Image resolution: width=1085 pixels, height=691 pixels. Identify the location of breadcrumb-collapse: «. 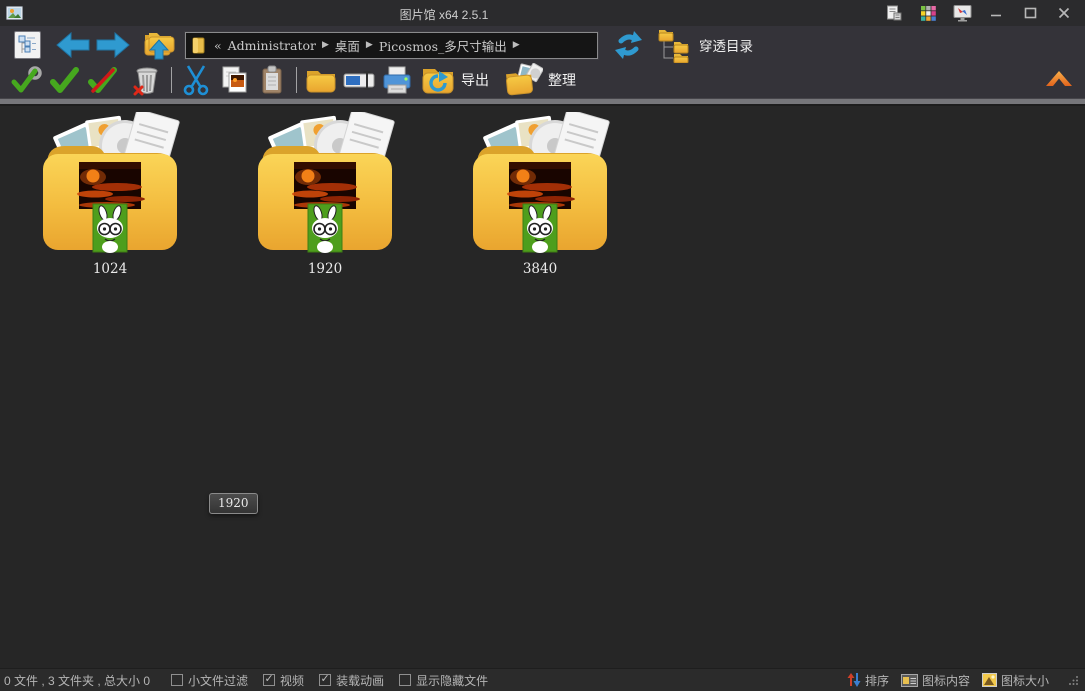
(218, 45).